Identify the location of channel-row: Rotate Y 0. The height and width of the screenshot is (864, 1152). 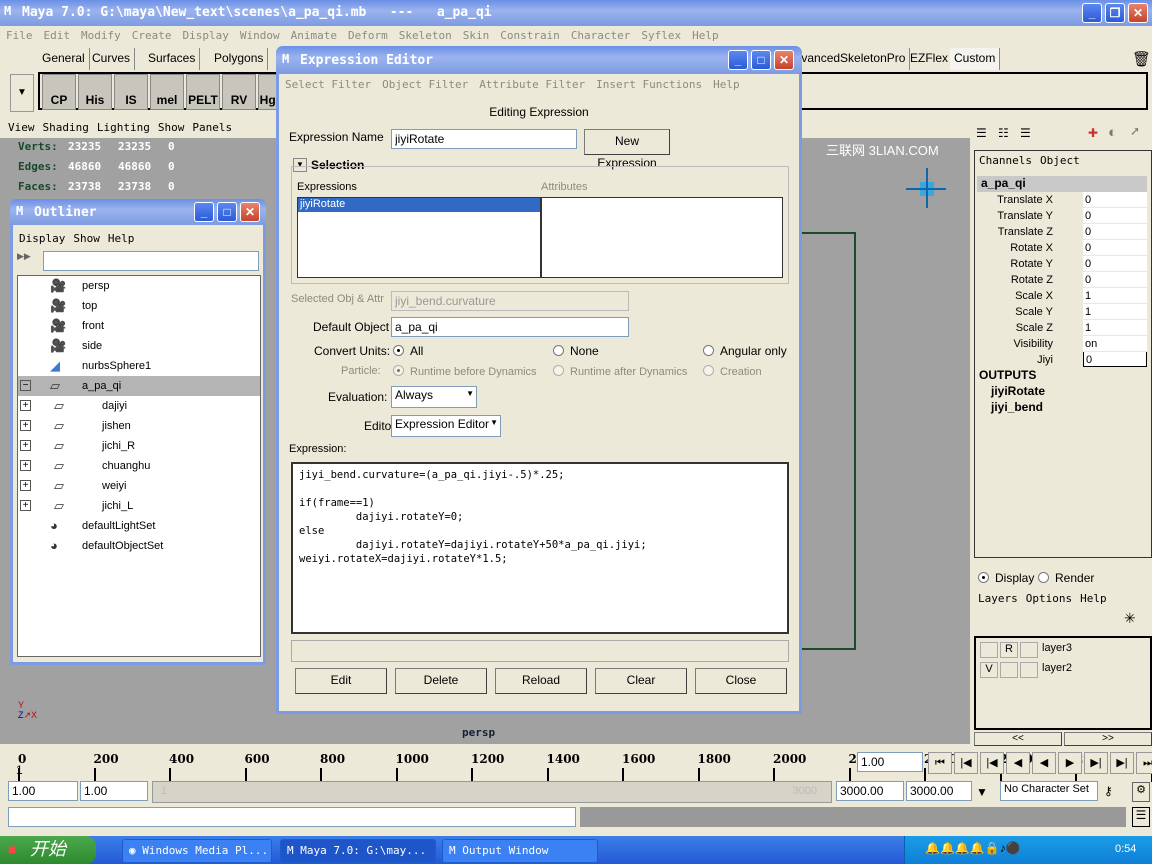
(1061, 264).